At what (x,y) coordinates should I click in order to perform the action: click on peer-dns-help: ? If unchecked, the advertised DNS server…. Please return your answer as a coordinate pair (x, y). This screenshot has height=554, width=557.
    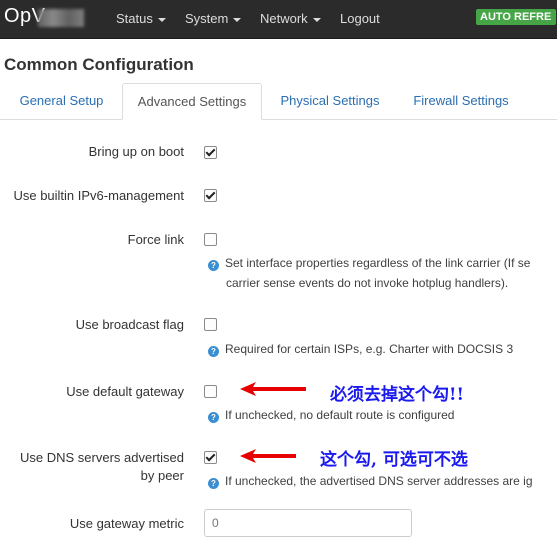
    Looking at the image, I should click on (370, 481).